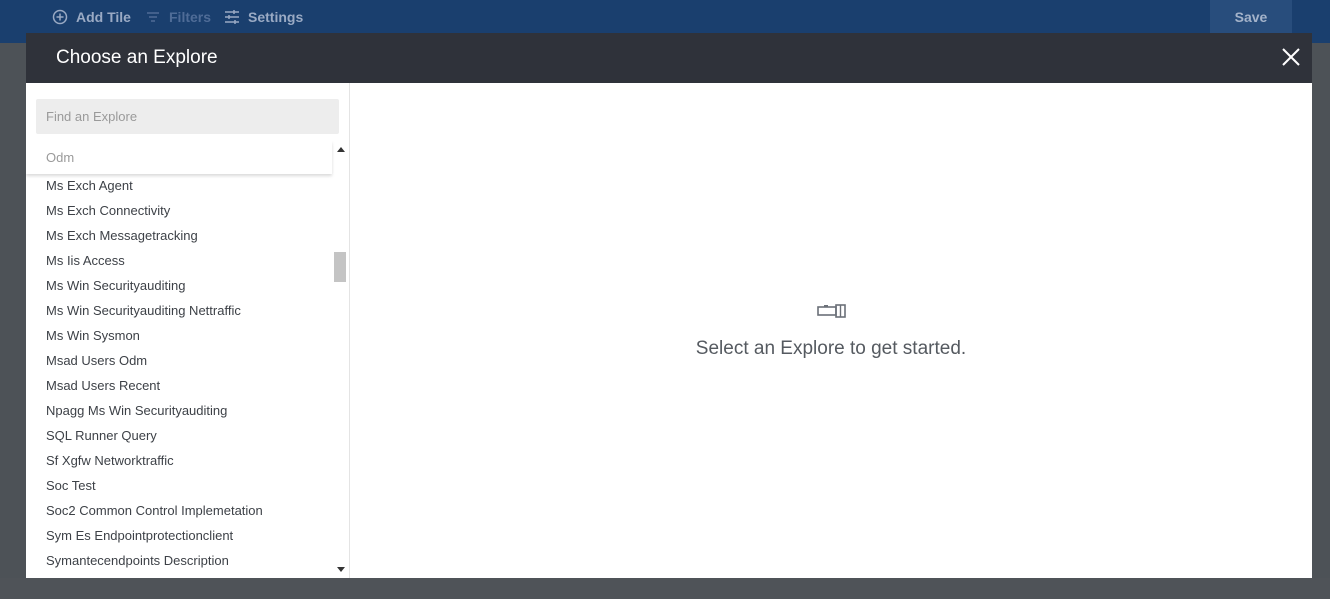  What do you see at coordinates (276, 17) in the screenshot?
I see `settings-label: Settings` at bounding box center [276, 17].